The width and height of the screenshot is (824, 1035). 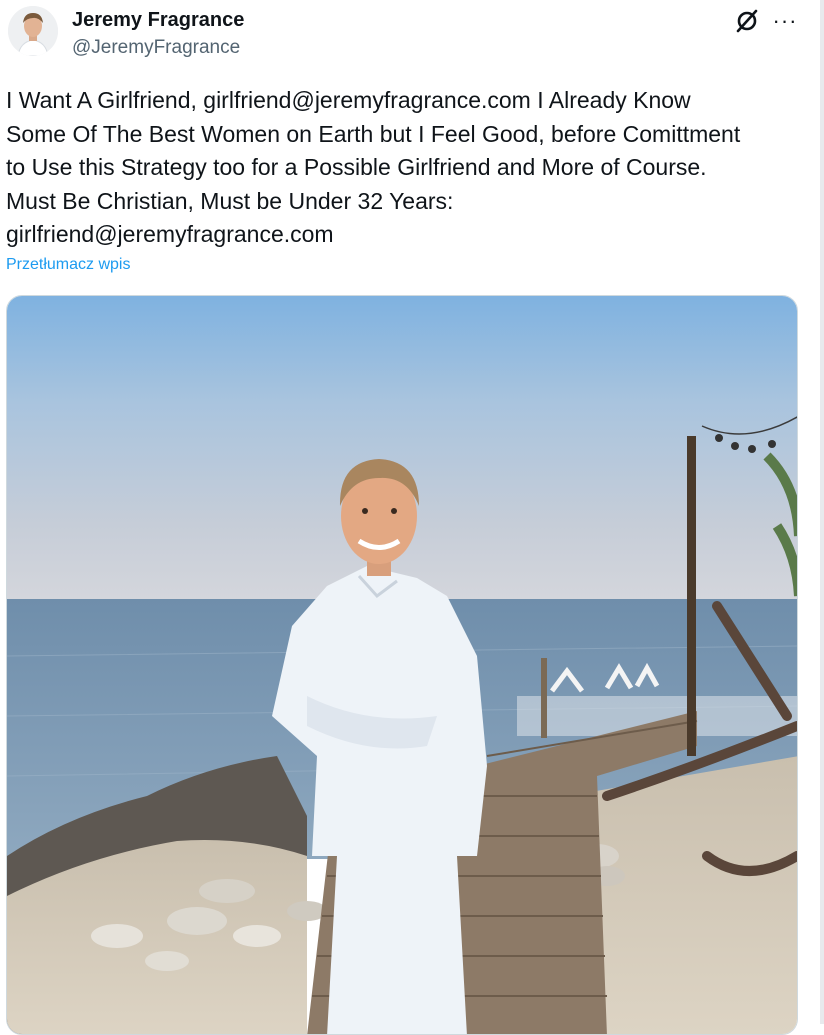 I want to click on author-avatar, so click(x=33, y=31).